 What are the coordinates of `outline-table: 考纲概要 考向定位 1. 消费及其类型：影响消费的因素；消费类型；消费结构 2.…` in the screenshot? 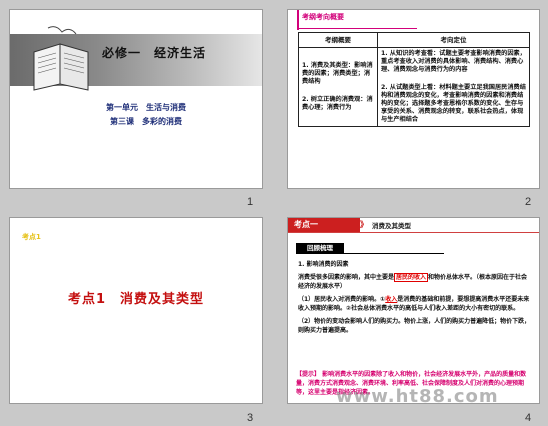 It's located at (414, 79).